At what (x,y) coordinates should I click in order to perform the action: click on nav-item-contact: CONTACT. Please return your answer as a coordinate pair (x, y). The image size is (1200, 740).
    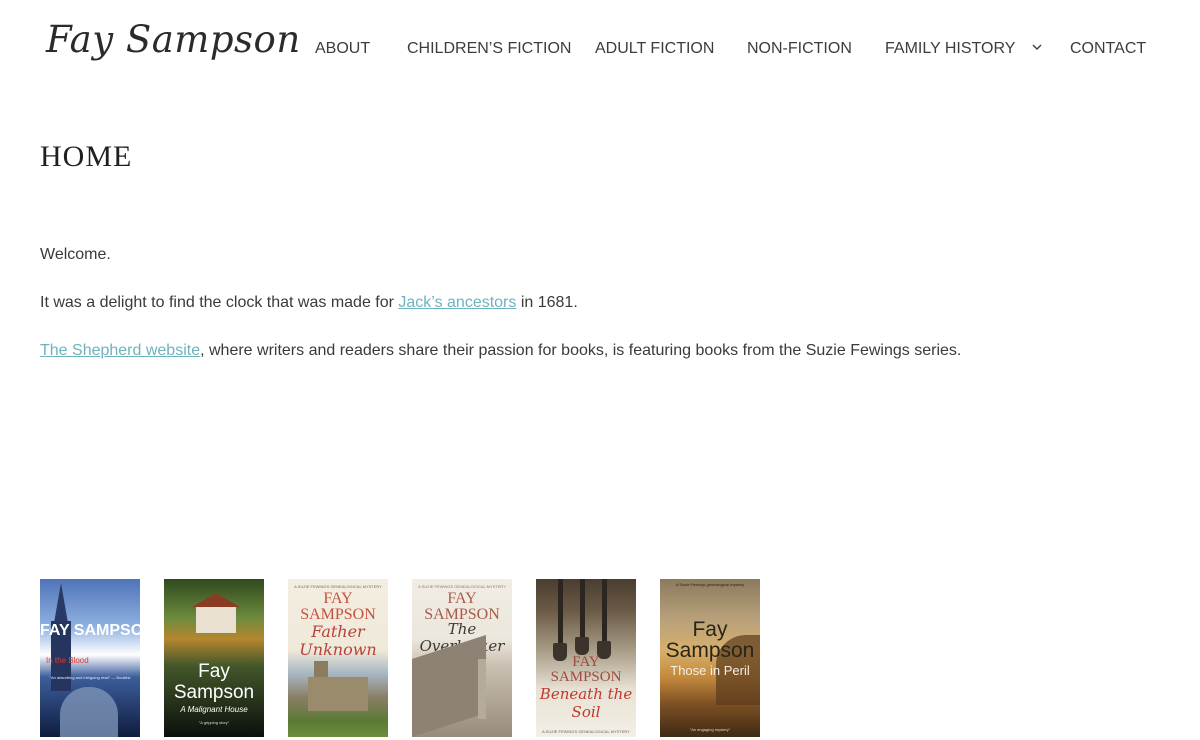
    Looking at the image, I should click on (1108, 49).